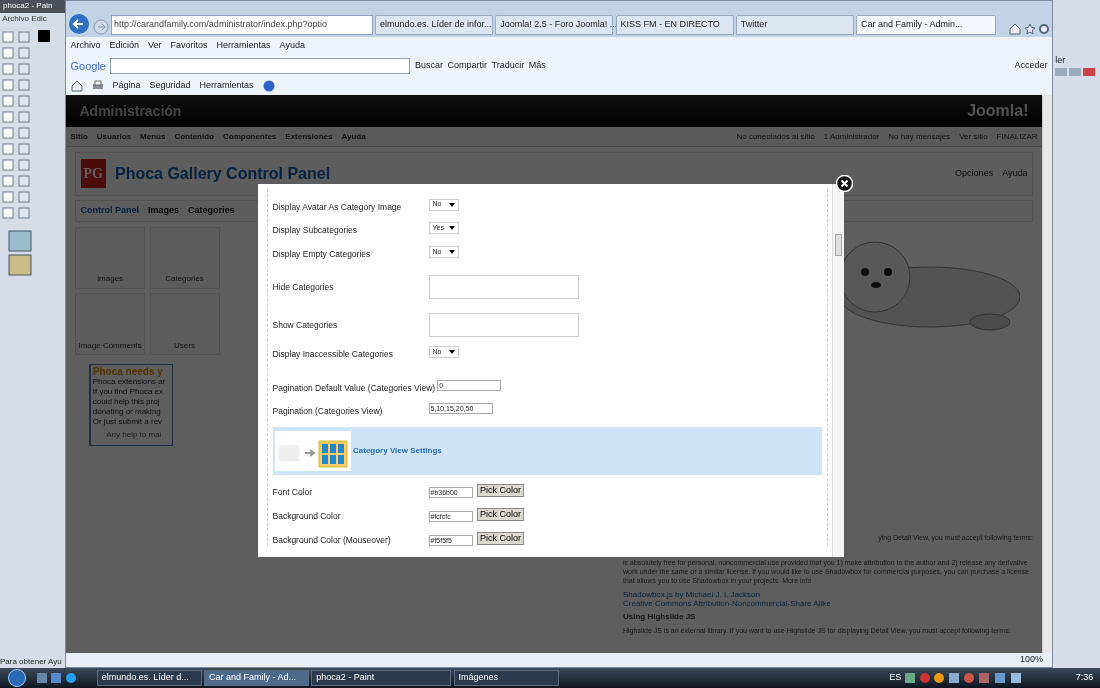 The image size is (1100, 688). I want to click on window-controls-icon, so click(1075, 71).